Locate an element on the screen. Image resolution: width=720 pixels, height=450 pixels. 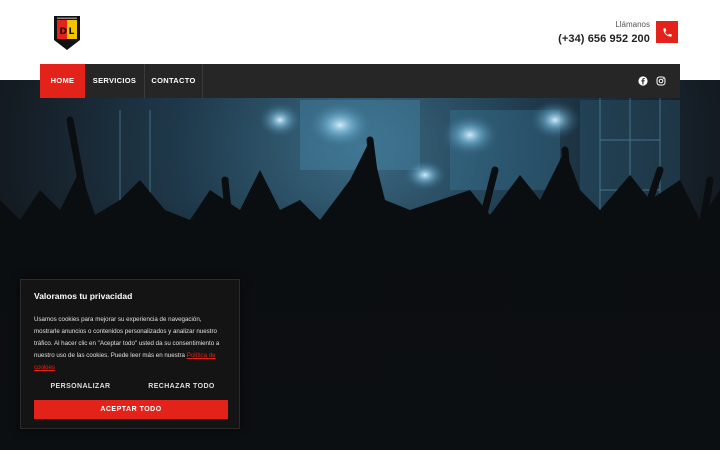
instagram-icon is located at coordinates (661, 81).